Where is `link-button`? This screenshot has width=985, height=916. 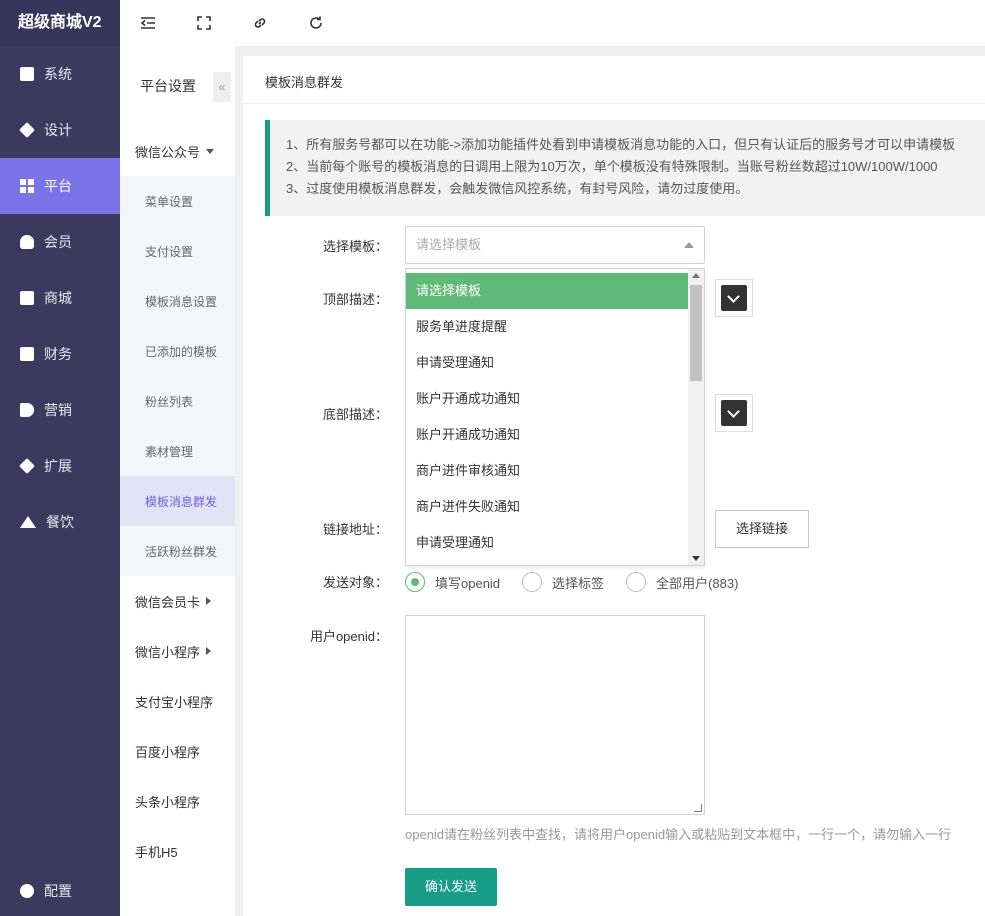
link-button is located at coordinates (260, 23).